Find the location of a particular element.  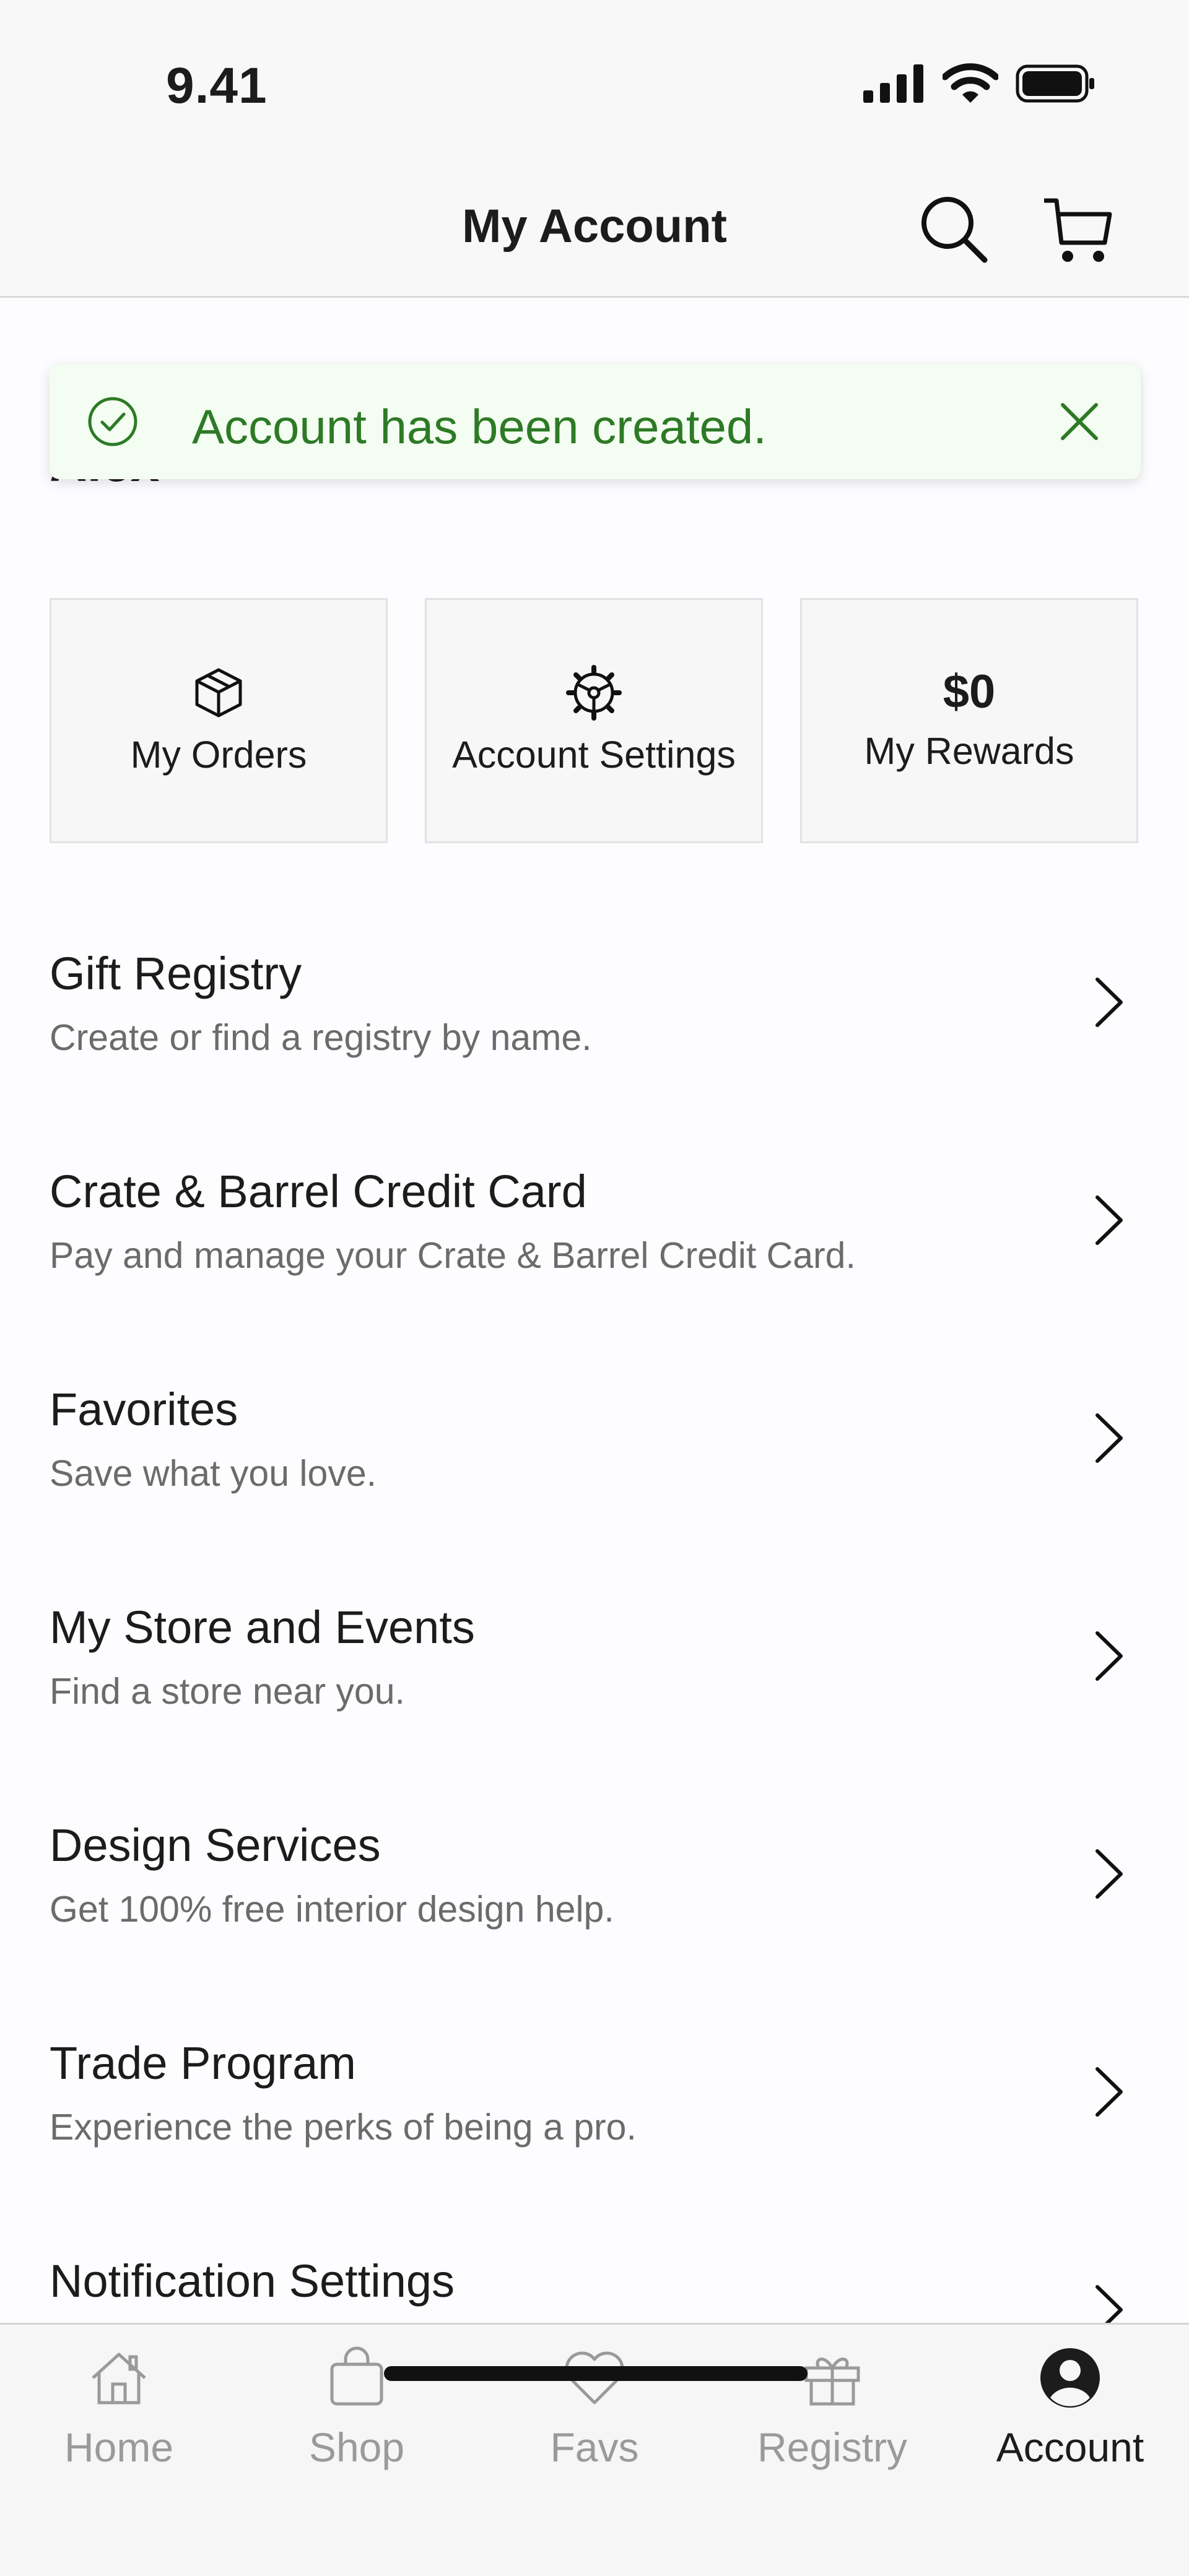

success-toast: Account has been created. is located at coordinates (595, 421).